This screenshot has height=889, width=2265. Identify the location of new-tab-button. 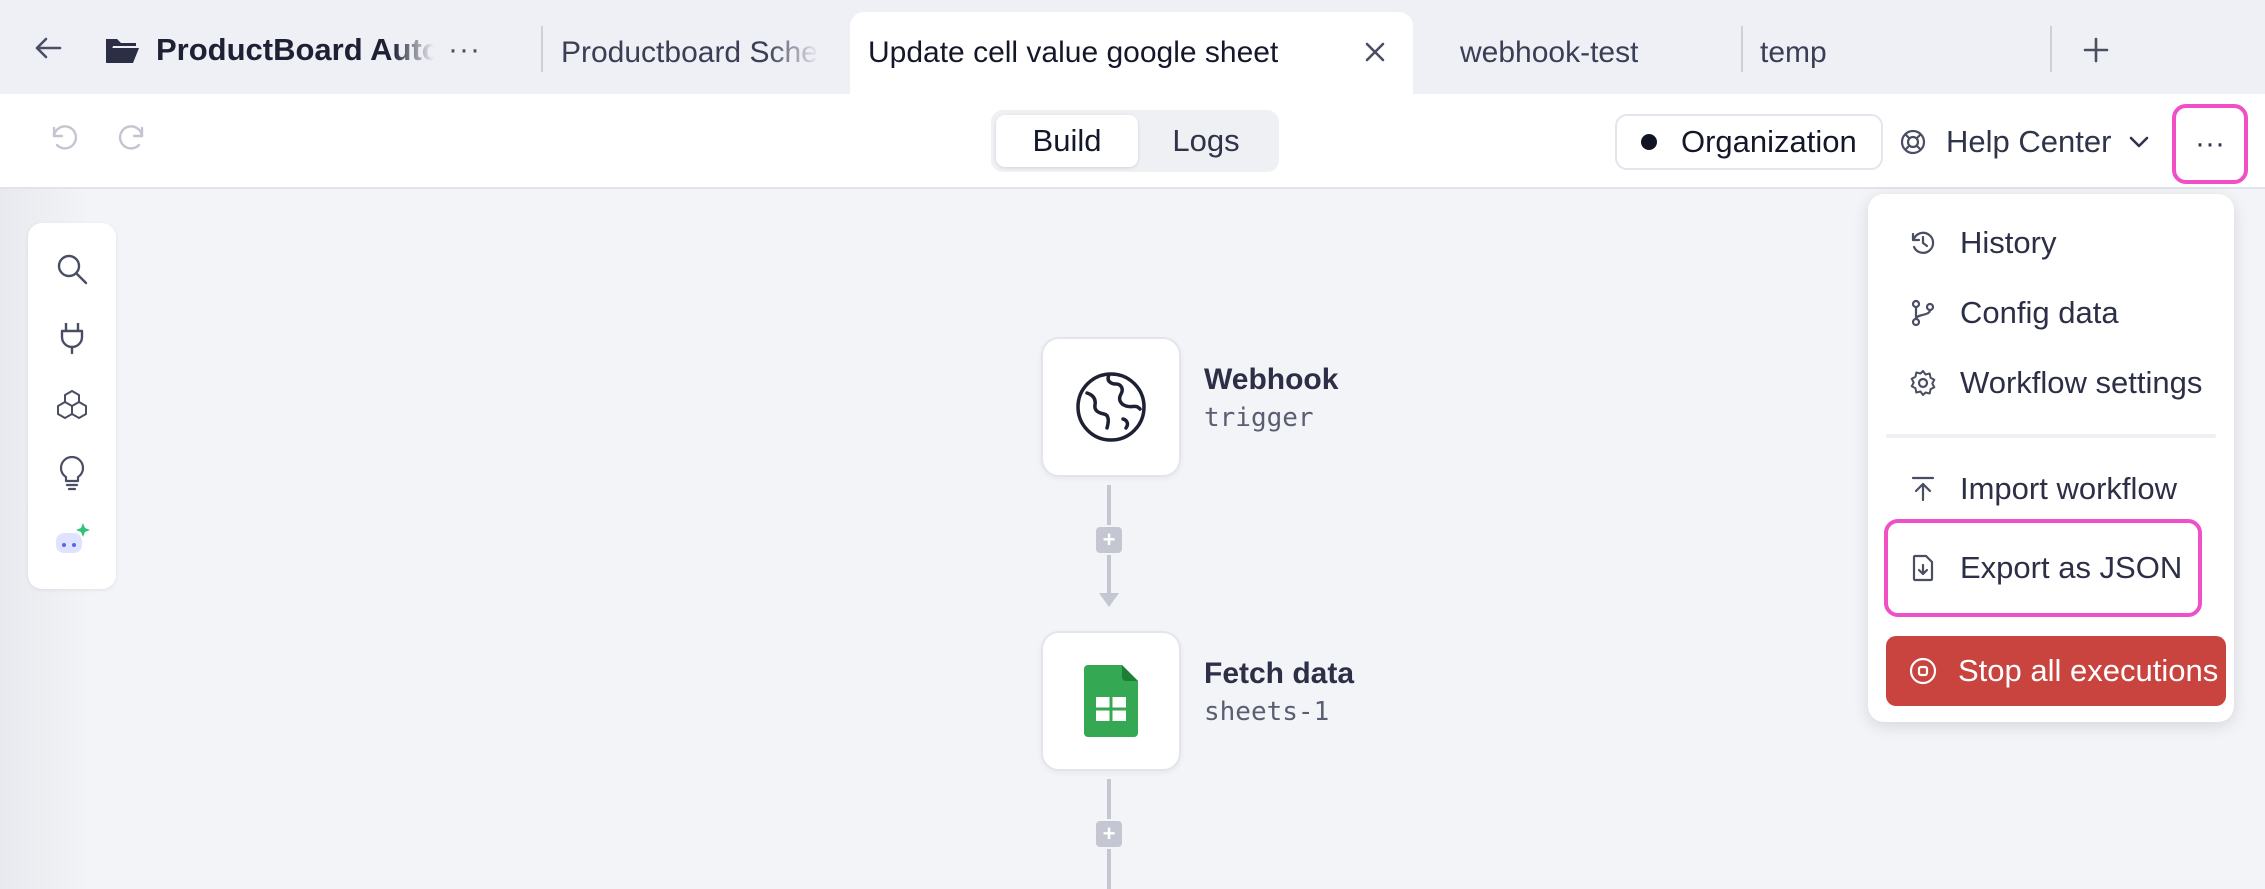
(2096, 50).